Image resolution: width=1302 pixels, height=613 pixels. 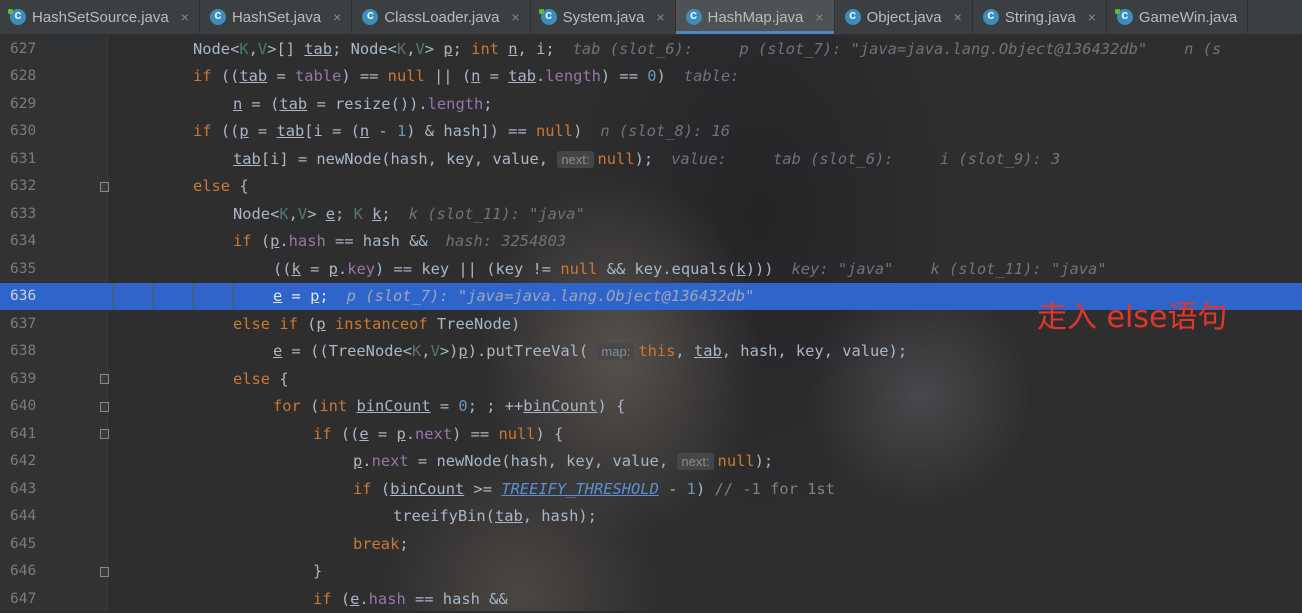 I want to click on tab-label: ClassLoader.java, so click(x=442, y=17).